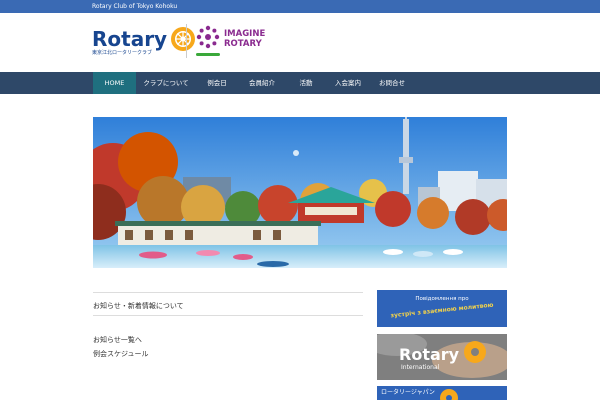 The image size is (600, 400). What do you see at coordinates (208, 37) in the screenshot?
I see `imagine-flower-icon` at bounding box center [208, 37].